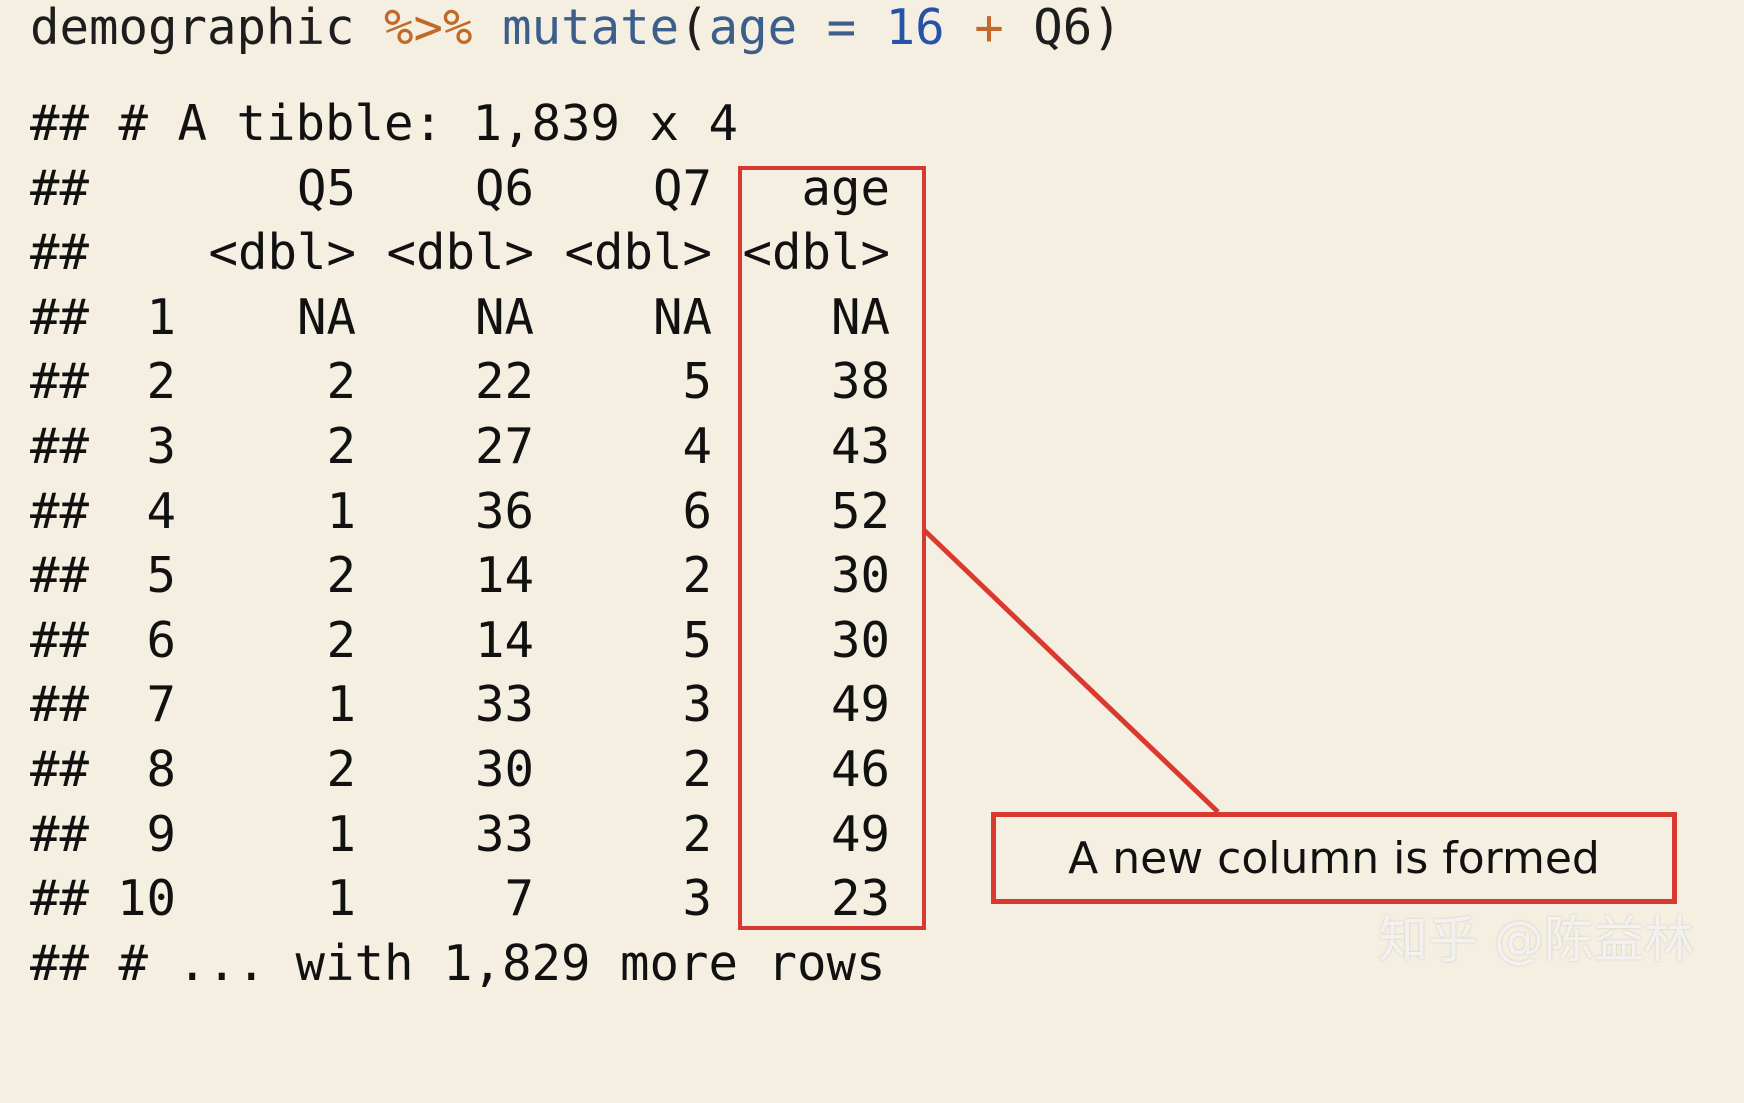 This screenshot has height=1103, width=1744. Describe the element at coordinates (1071, 671) in the screenshot. I see `callout-connector-stroke` at that location.